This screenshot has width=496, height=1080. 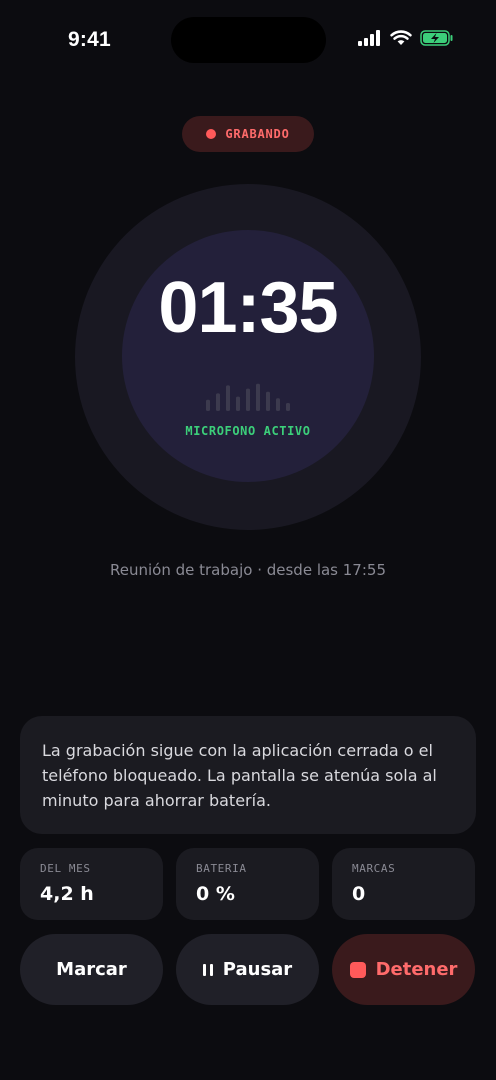 I want to click on stat-label: MARCAS, so click(x=374, y=868).